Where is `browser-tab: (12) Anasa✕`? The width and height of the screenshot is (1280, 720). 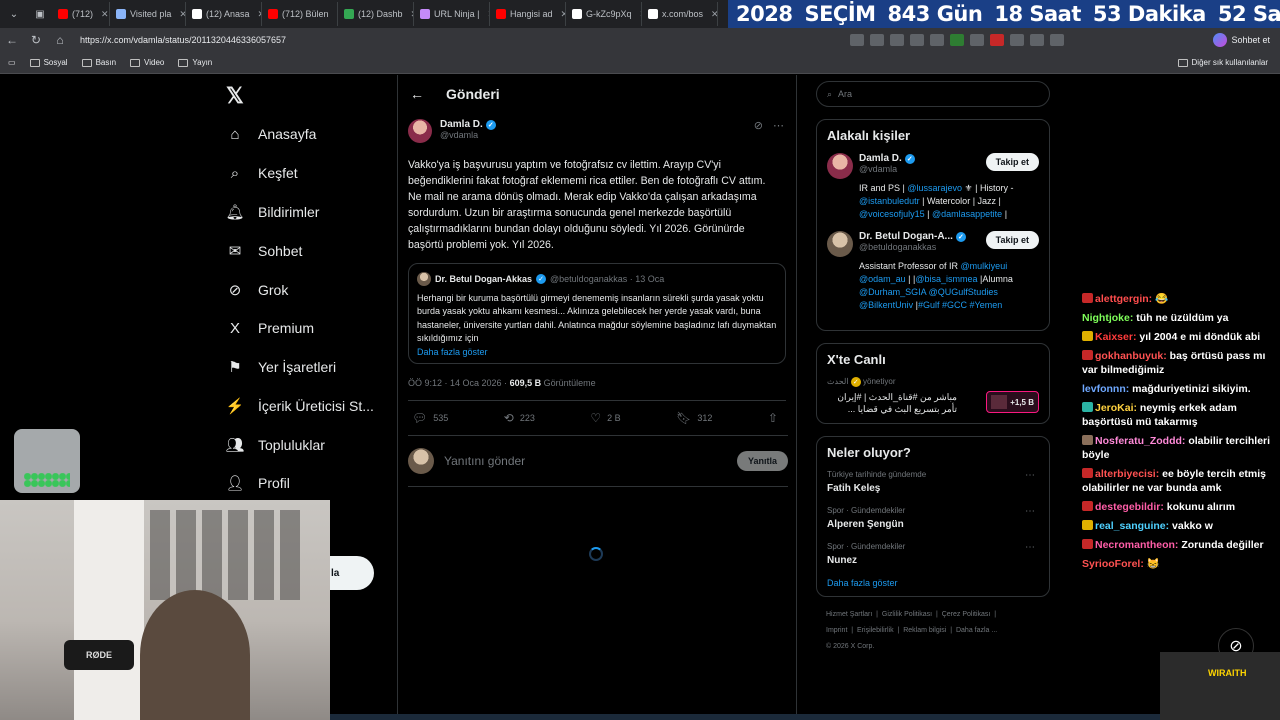 browser-tab: (12) Anasa✕ is located at coordinates (224, 14).